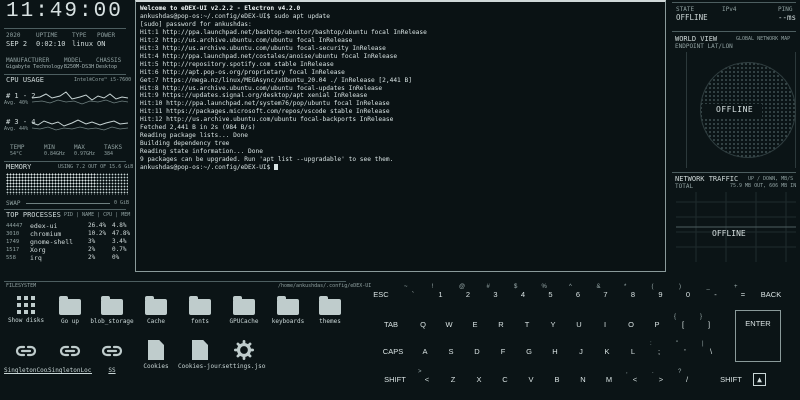  What do you see at coordinates (529, 351) in the screenshot?
I see `key-char: G` at bounding box center [529, 351].